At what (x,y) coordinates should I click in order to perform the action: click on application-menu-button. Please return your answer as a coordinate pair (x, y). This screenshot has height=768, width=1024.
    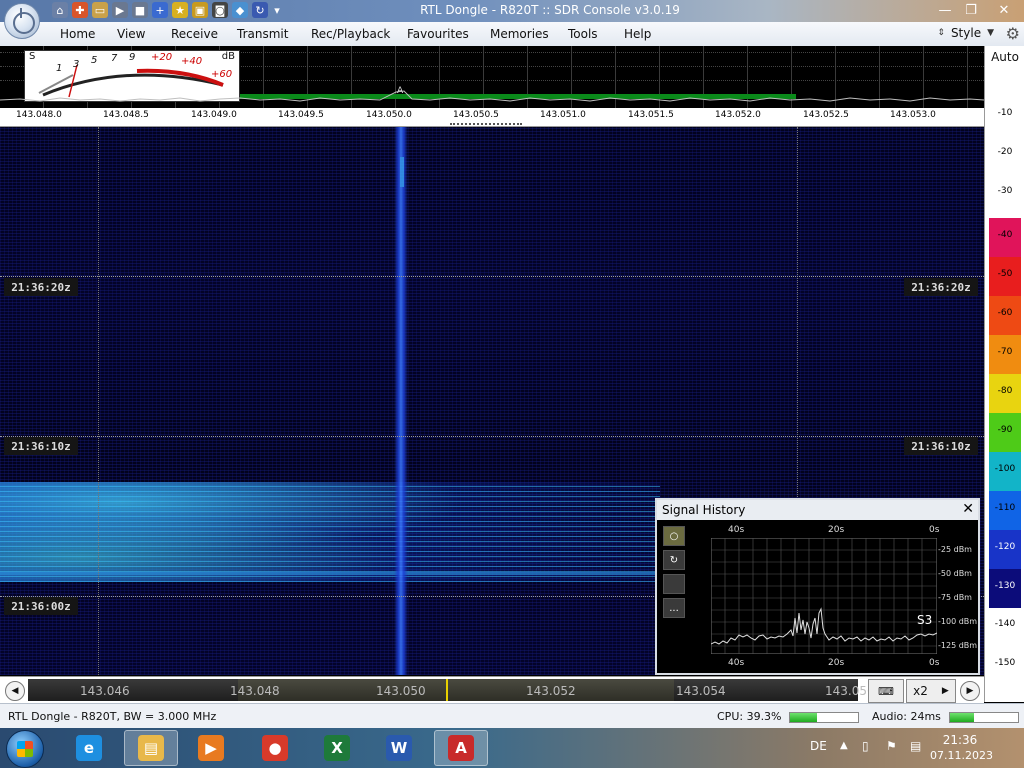
    Looking at the image, I should click on (22, 21).